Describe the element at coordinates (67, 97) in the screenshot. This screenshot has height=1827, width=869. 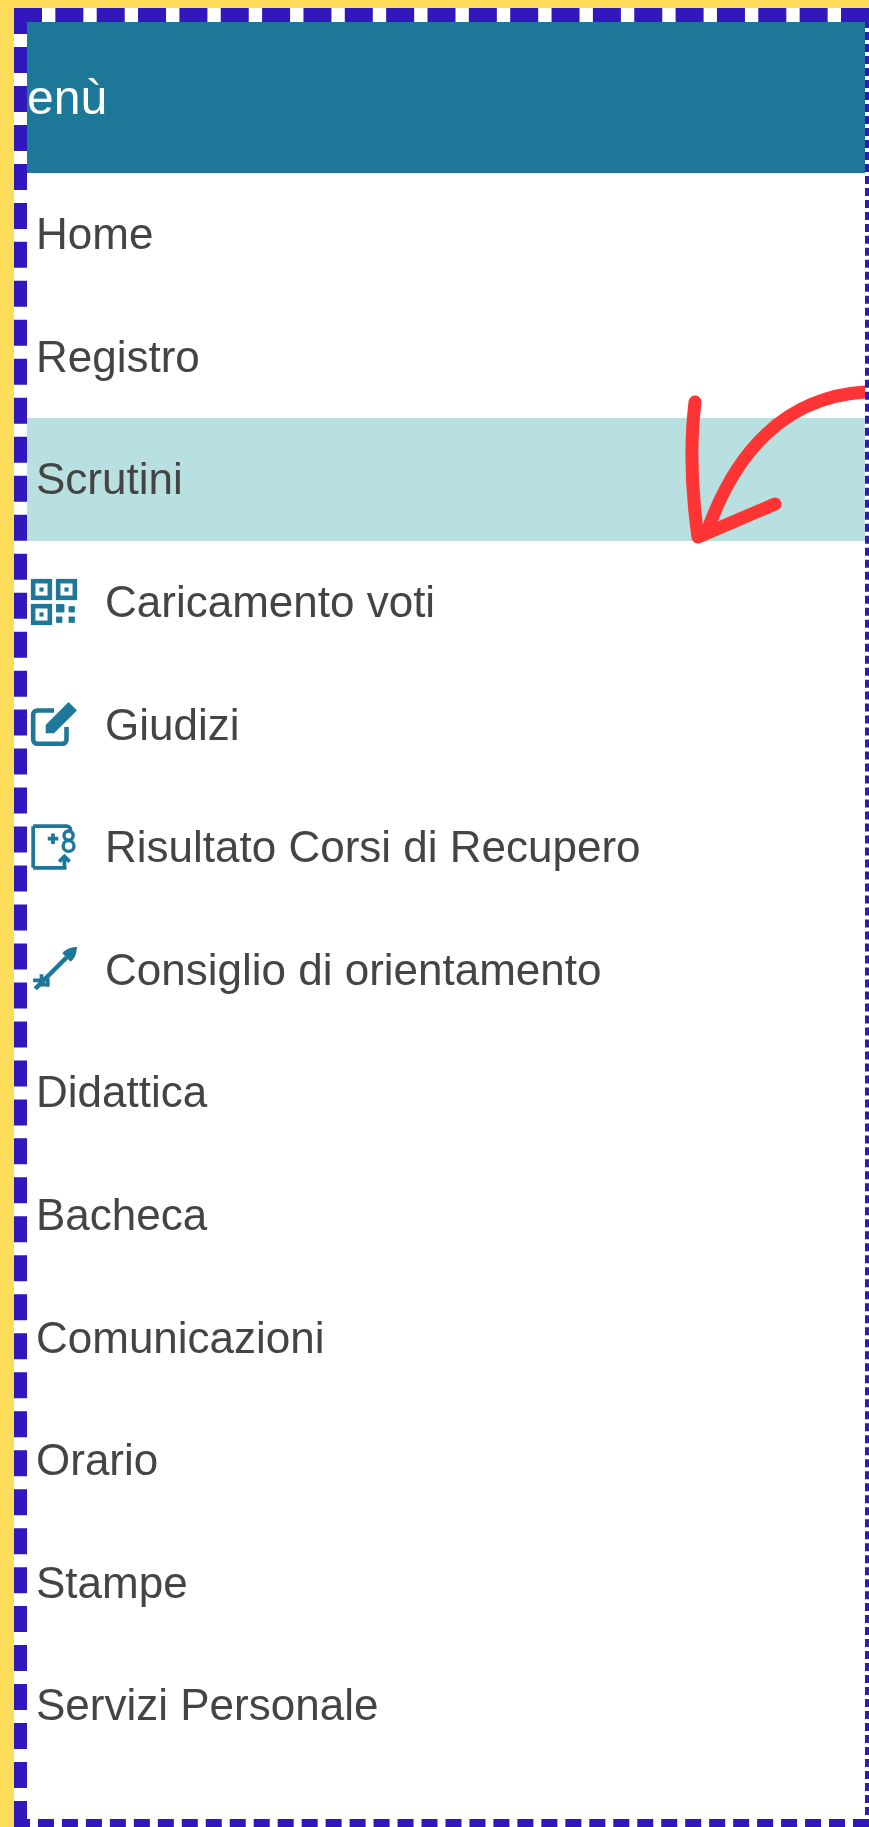
I see `menu-title: enù` at that location.